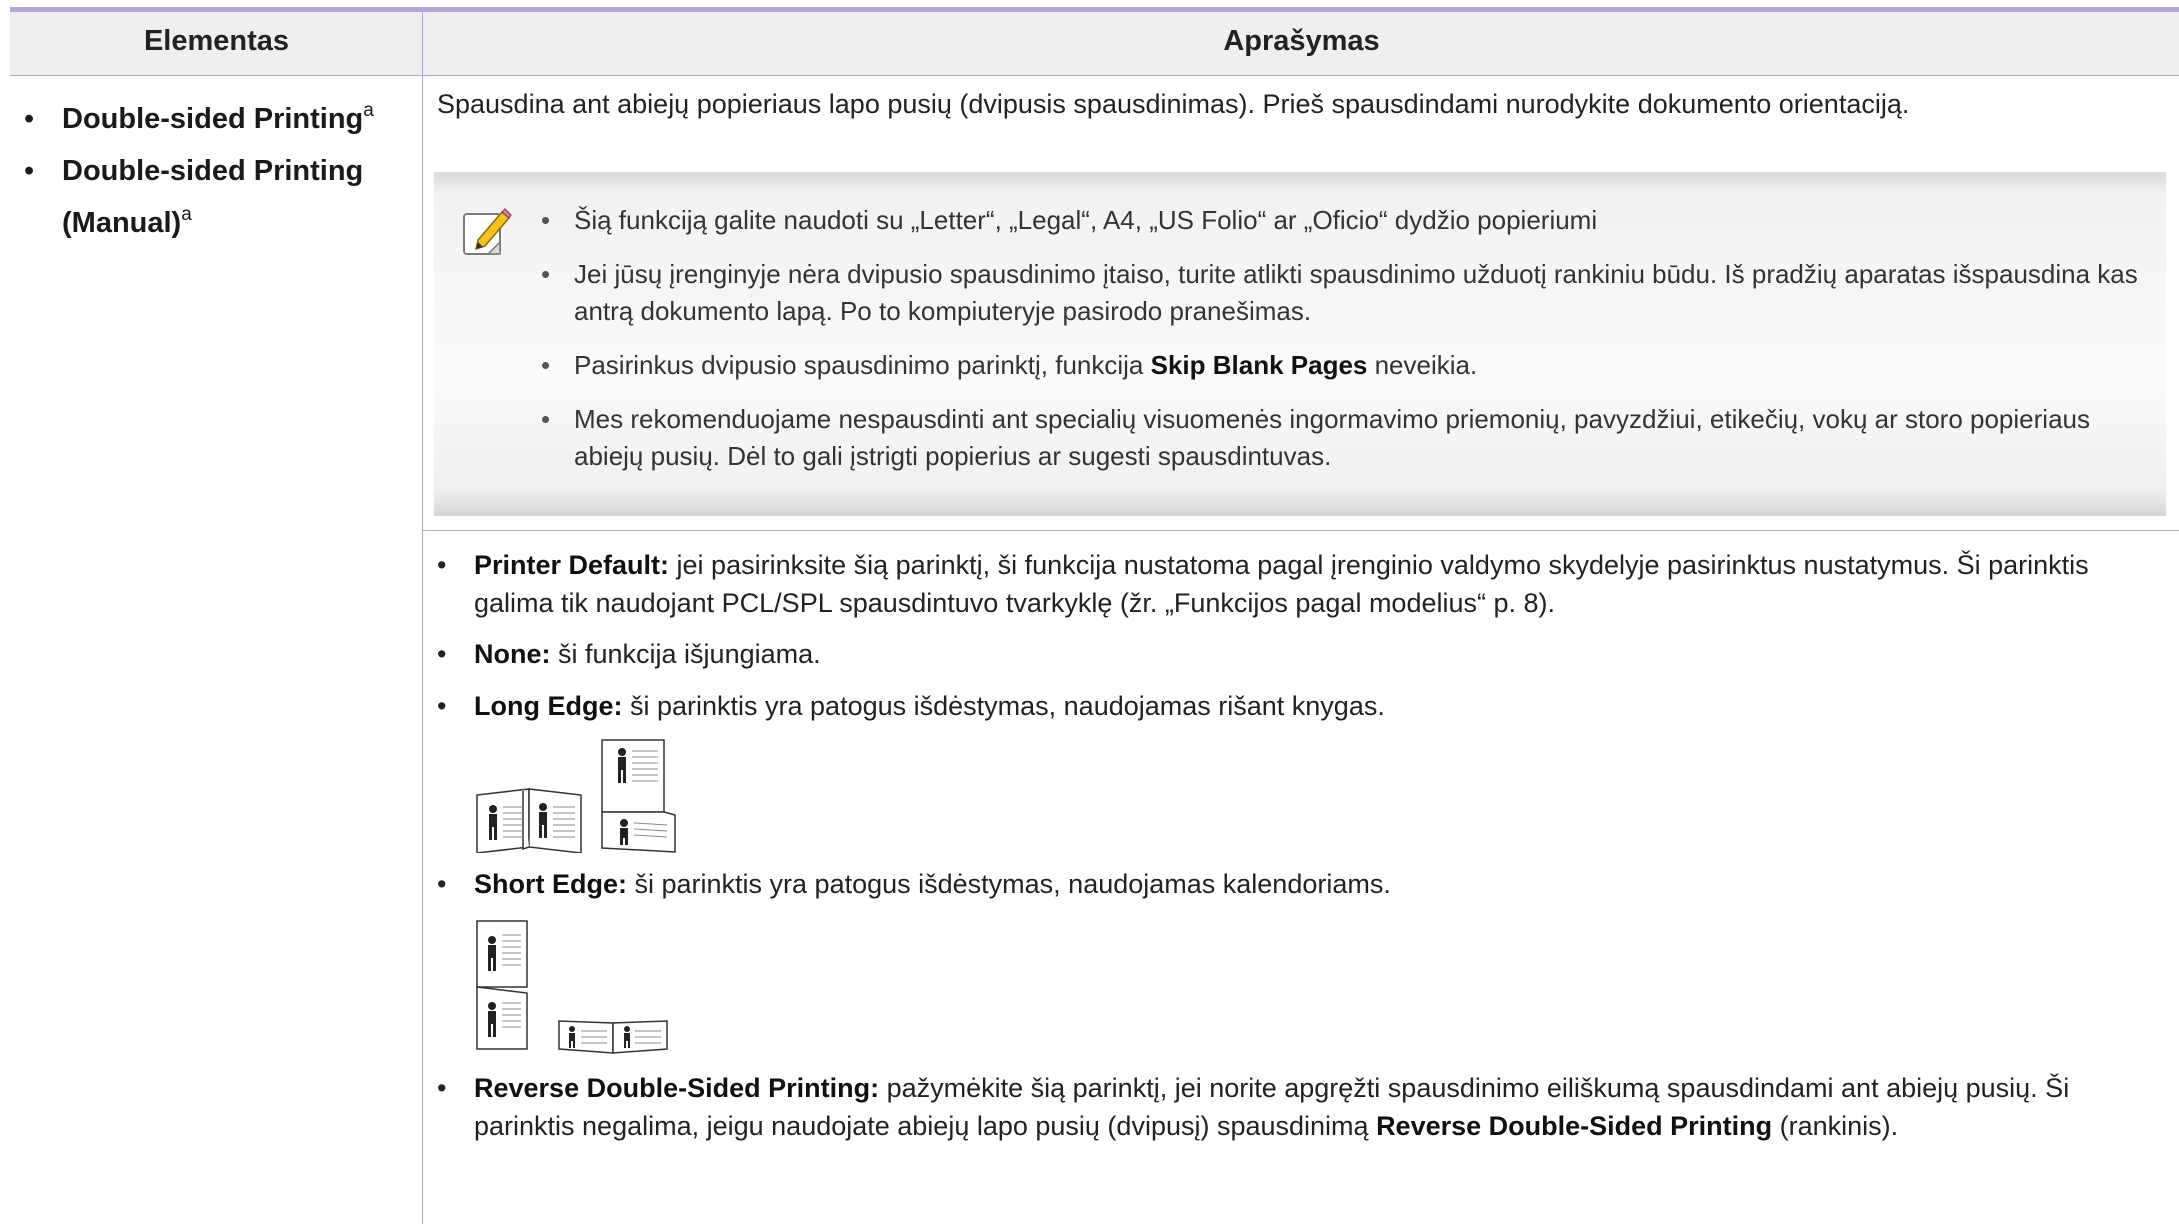 The height and width of the screenshot is (1224, 2179). What do you see at coordinates (572, 565) in the screenshot?
I see `option-label: Printer Default:` at bounding box center [572, 565].